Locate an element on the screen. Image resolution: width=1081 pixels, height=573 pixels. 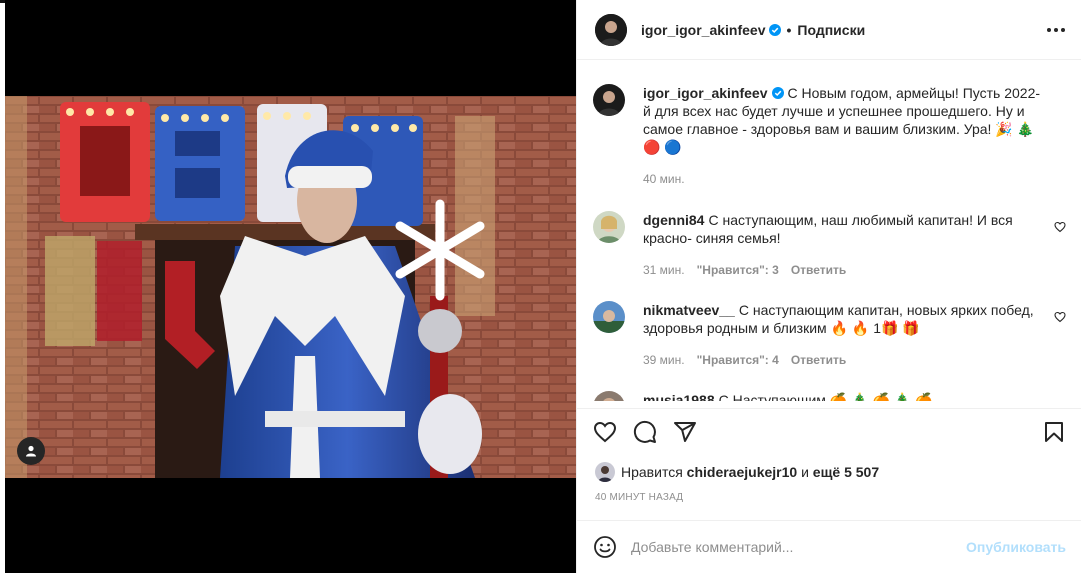
following-button: Подписки is located at coordinates (831, 30).